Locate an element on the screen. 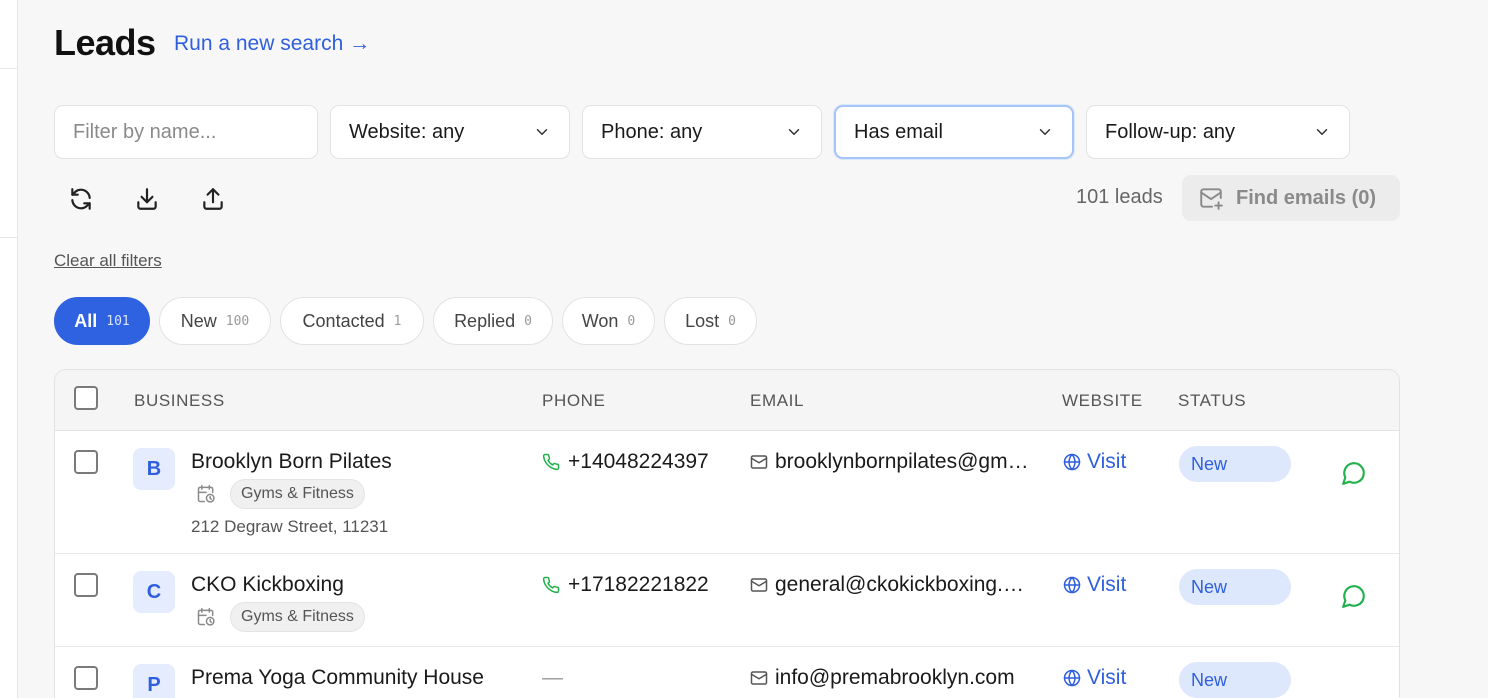 This screenshot has height=698, width=1488. followup-filter-select: Follow-up: any is located at coordinates (1218, 132).